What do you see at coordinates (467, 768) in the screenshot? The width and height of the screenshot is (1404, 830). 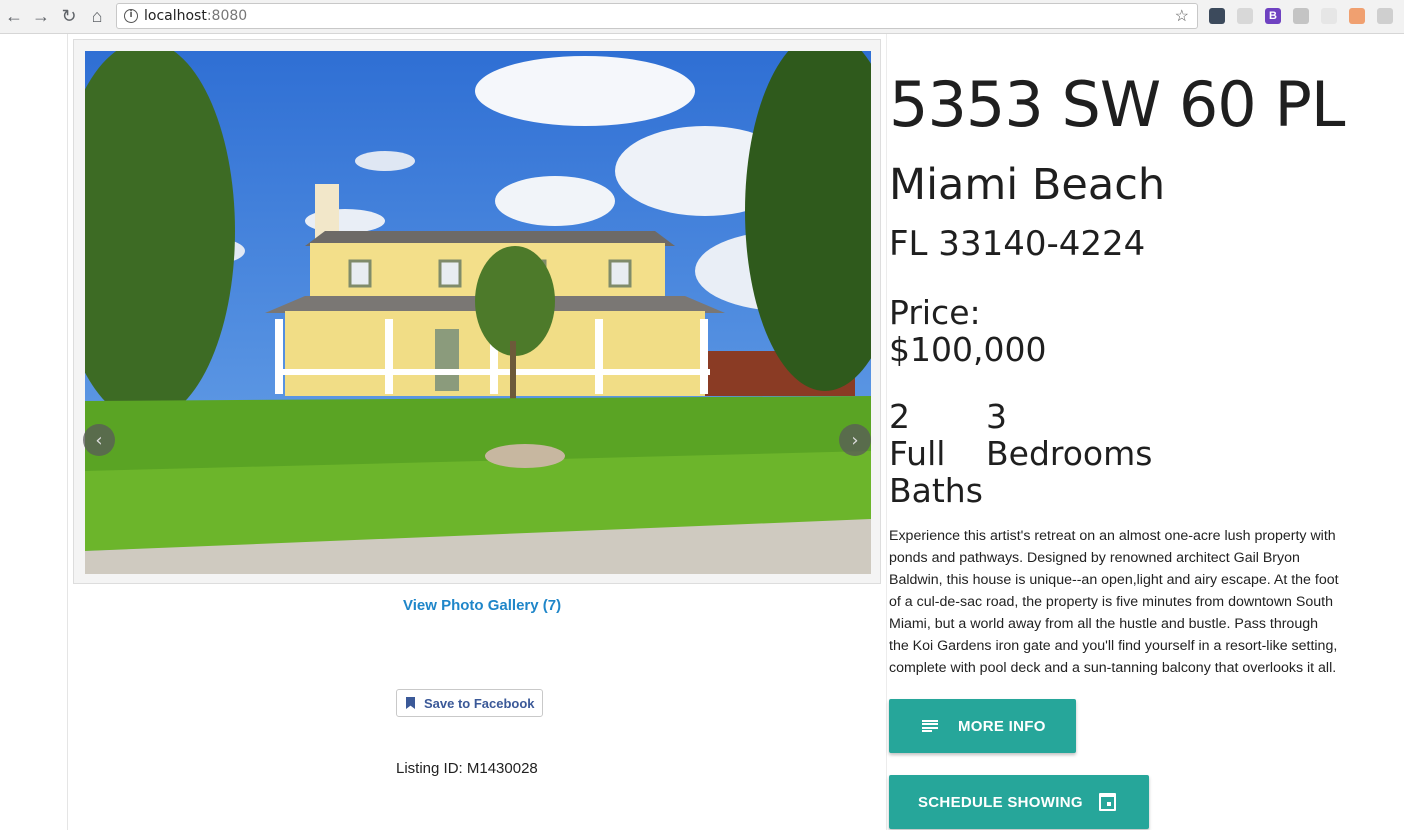 I see `listing-id: Listing ID: M1430028` at bounding box center [467, 768].